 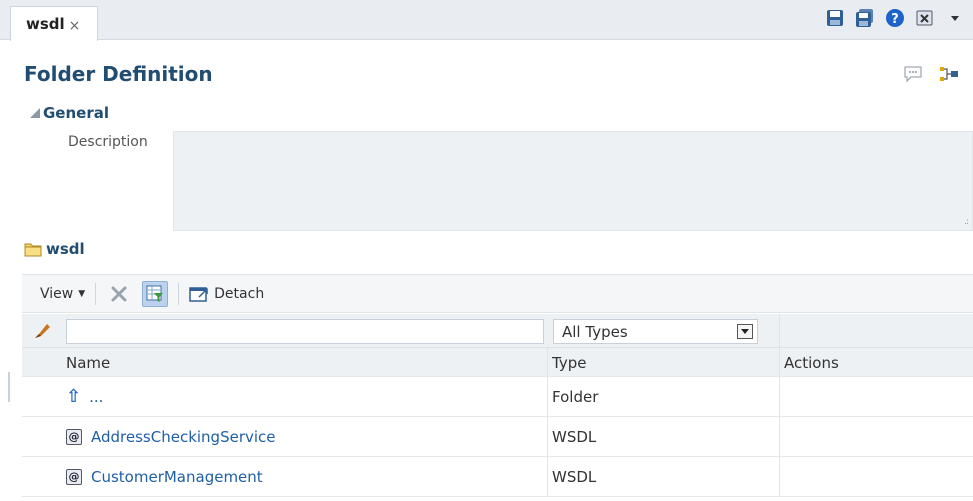 I want to click on folder-header: wsdl, so click(x=54, y=249).